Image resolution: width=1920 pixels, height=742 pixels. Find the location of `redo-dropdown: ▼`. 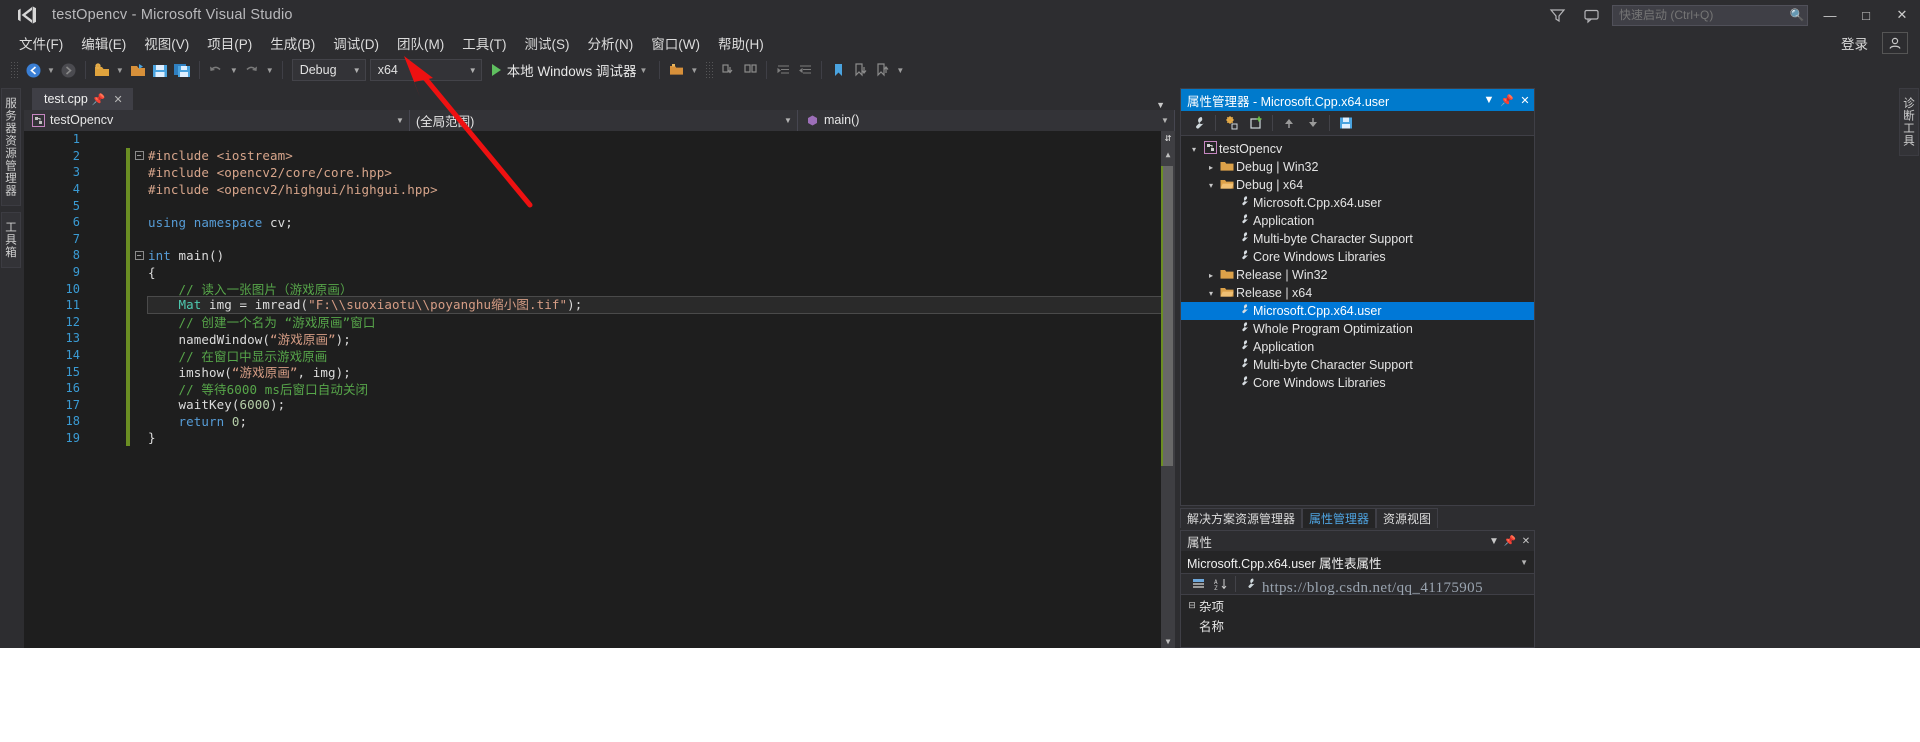

redo-dropdown: ▼ is located at coordinates (270, 70).